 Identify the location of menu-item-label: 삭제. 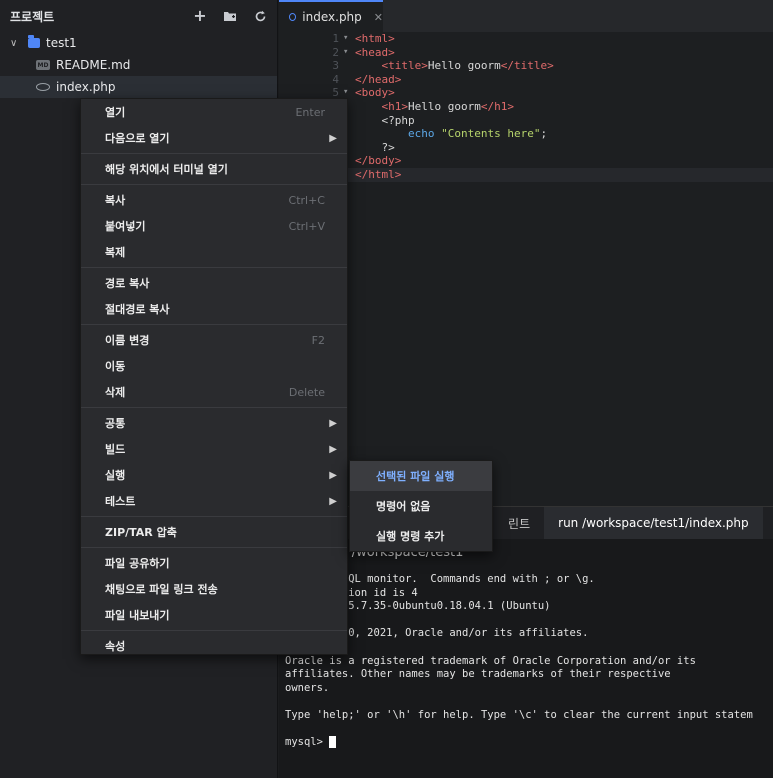
(115, 392).